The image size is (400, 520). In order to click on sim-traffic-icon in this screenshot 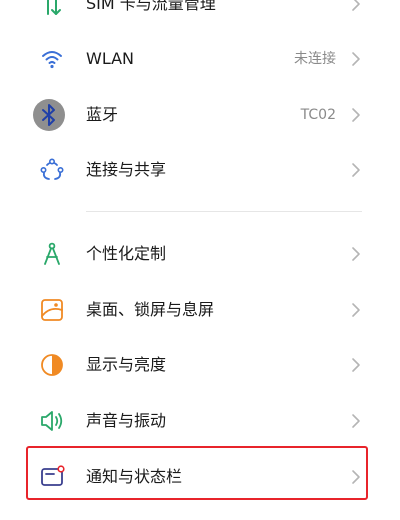, I will do `click(52, 9)`.